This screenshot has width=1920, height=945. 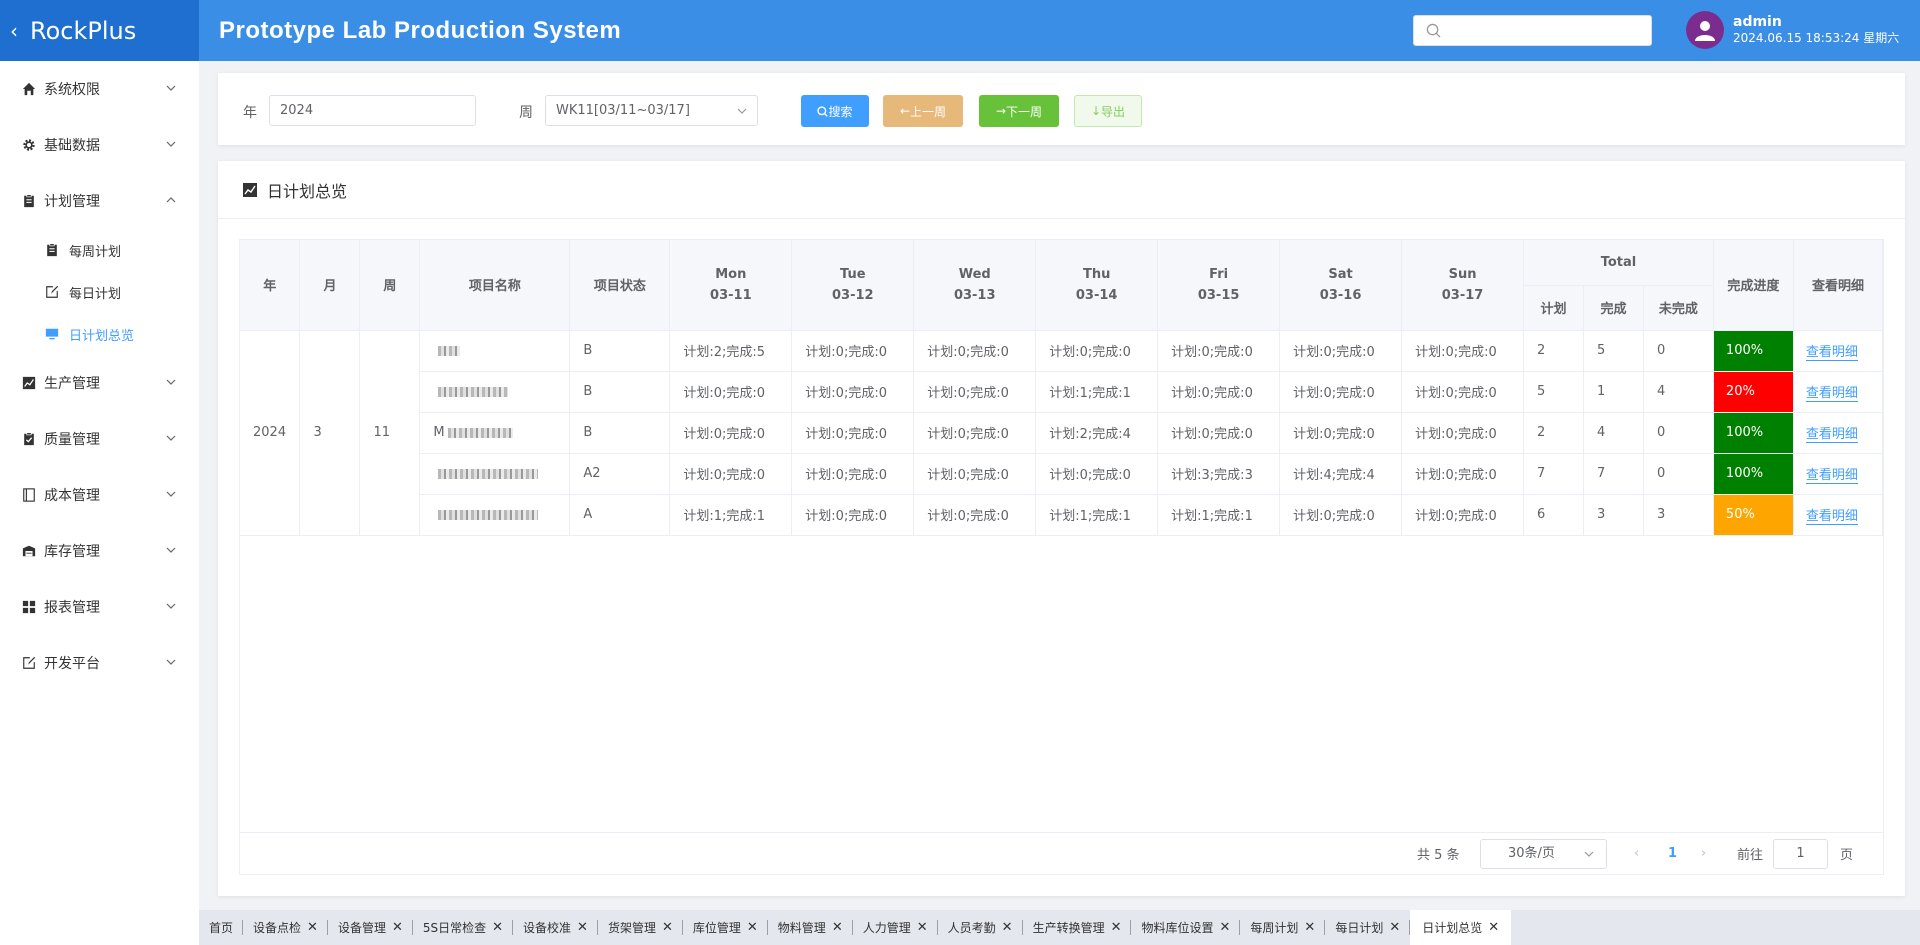 What do you see at coordinates (99, 89) in the screenshot?
I see `sidebar-item-system-permission: 系统权限` at bounding box center [99, 89].